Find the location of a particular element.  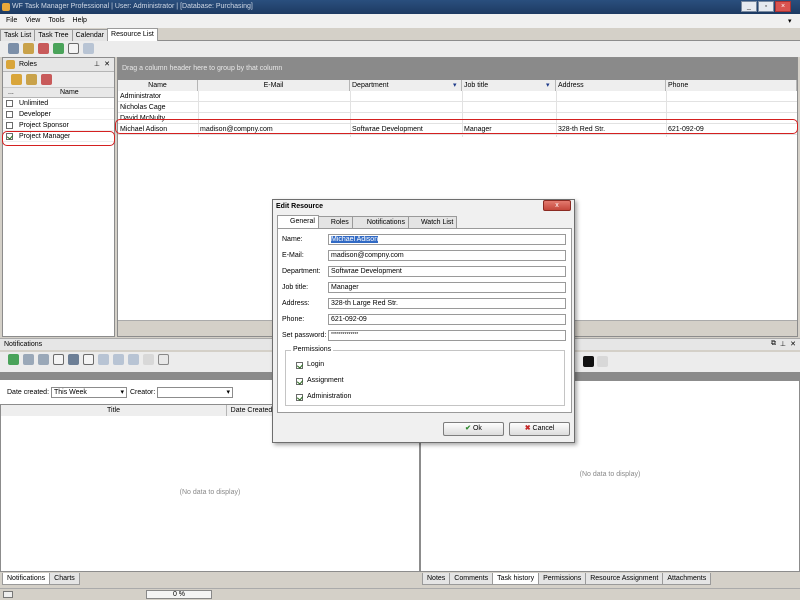

tab-task-list: Task List is located at coordinates (18, 35).